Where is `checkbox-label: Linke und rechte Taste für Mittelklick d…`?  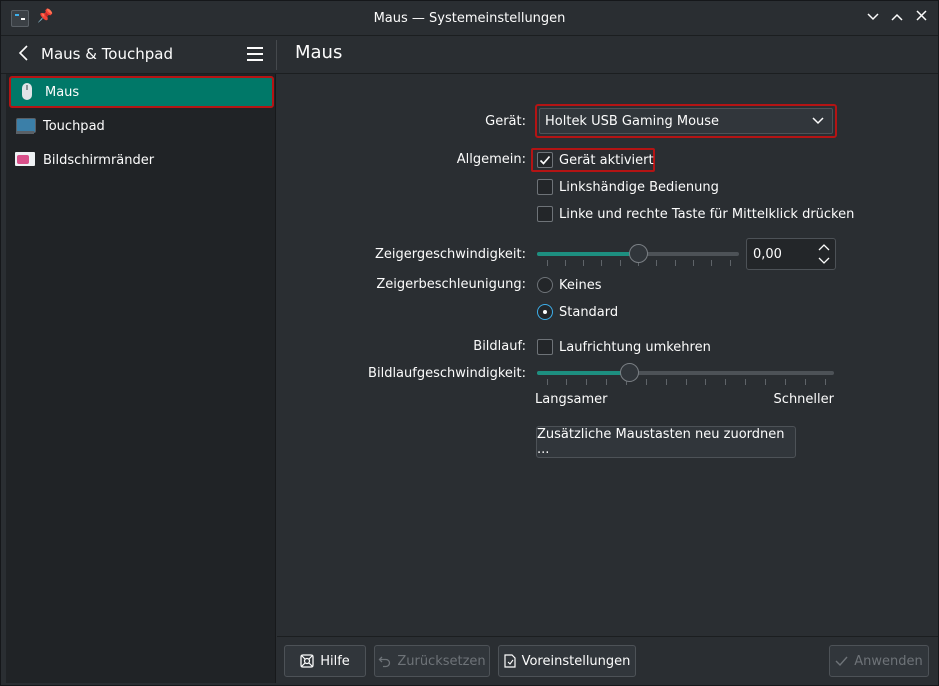
checkbox-label: Linke und rechte Taste für Mittelklick d… is located at coordinates (707, 214).